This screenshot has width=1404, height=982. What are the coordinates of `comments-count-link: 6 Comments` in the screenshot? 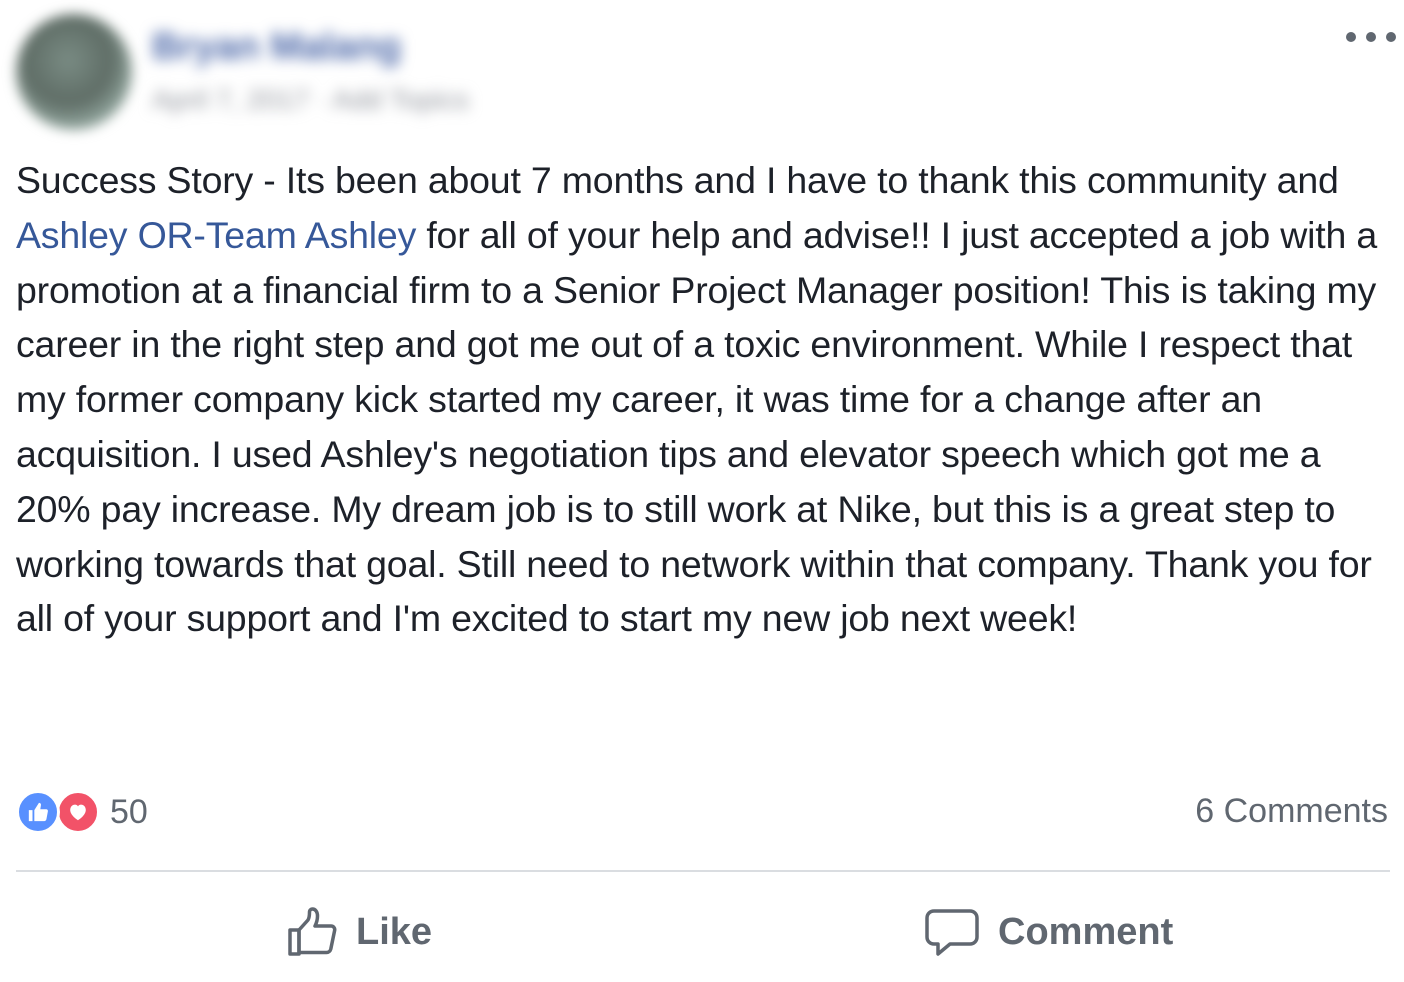 It's located at (1291, 811).